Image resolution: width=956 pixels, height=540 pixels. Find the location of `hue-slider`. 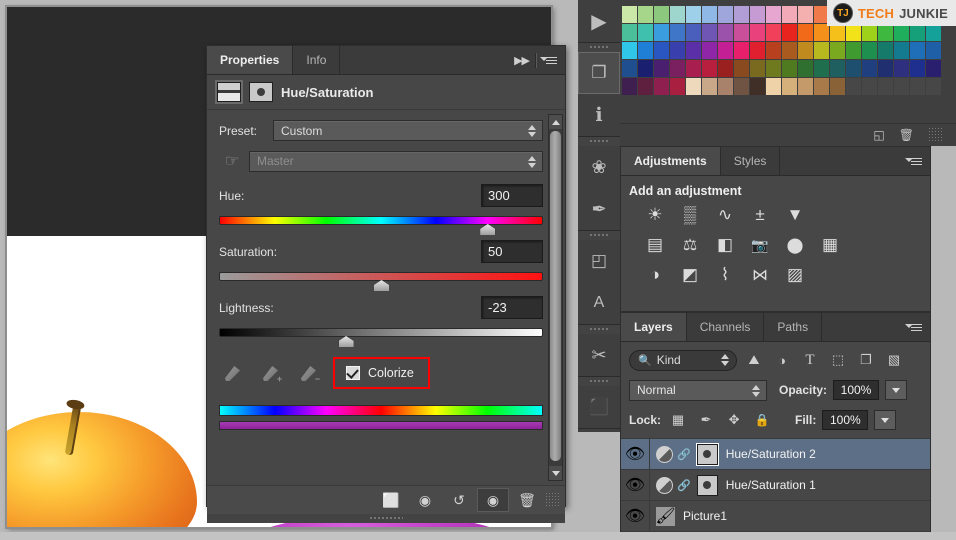

hue-slider is located at coordinates (381, 225).